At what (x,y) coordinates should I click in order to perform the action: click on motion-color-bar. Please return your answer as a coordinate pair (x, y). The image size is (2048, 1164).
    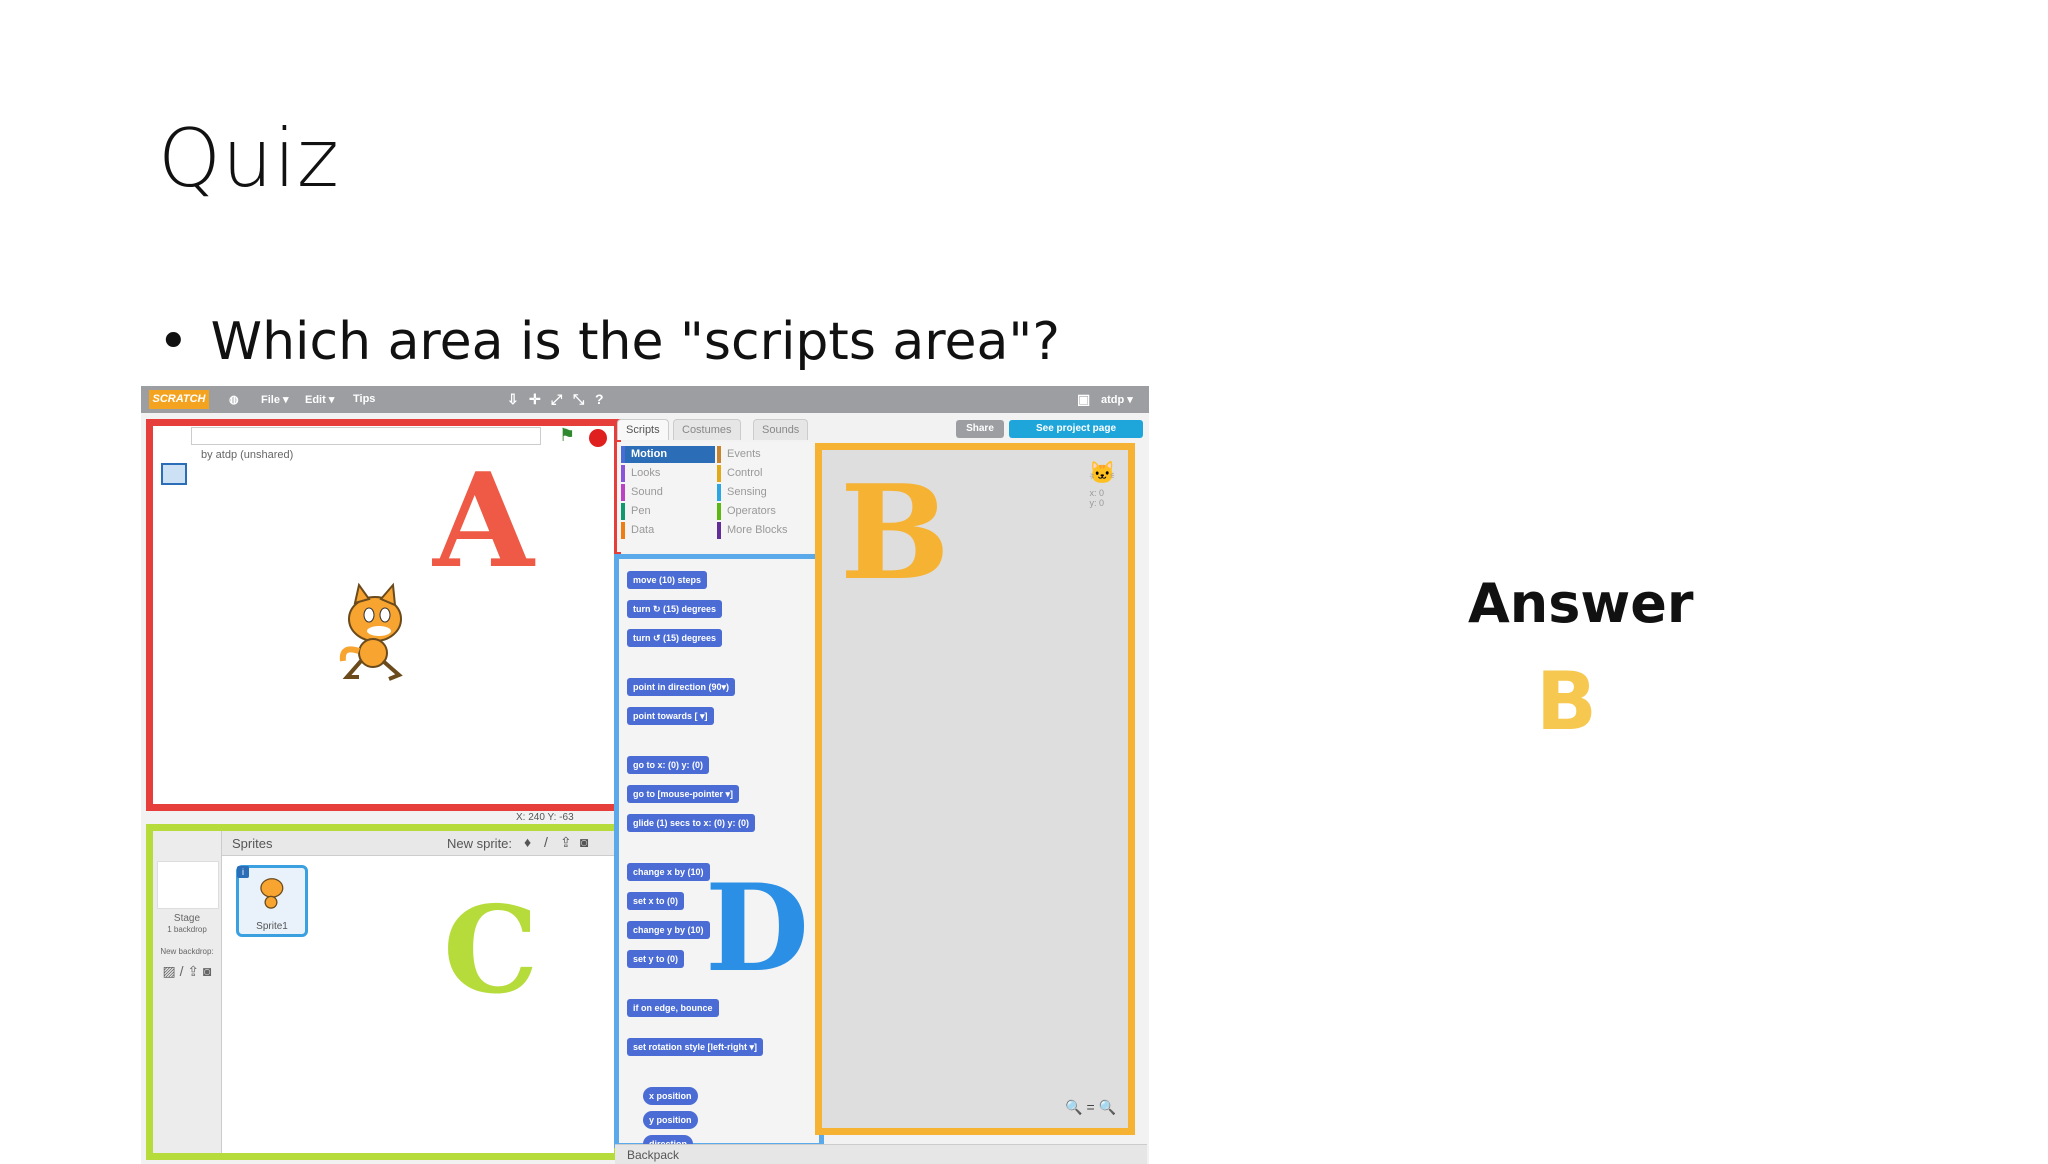
    Looking at the image, I should click on (623, 454).